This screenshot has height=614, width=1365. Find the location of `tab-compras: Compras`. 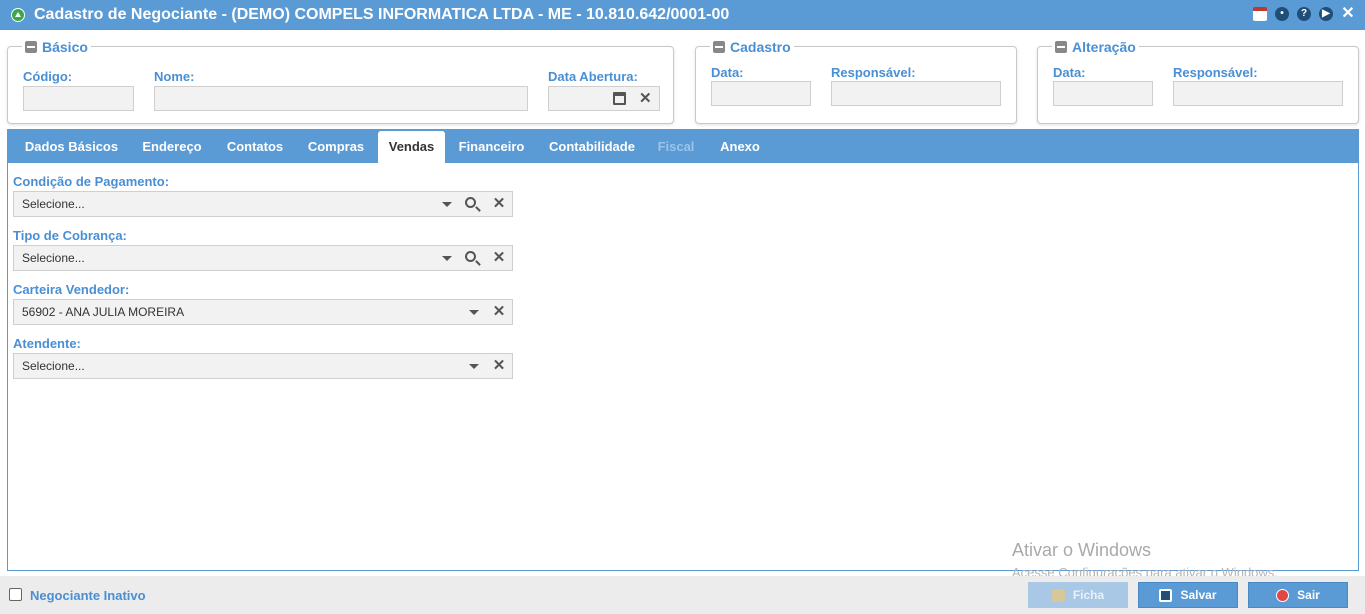

tab-compras: Compras is located at coordinates (336, 147).